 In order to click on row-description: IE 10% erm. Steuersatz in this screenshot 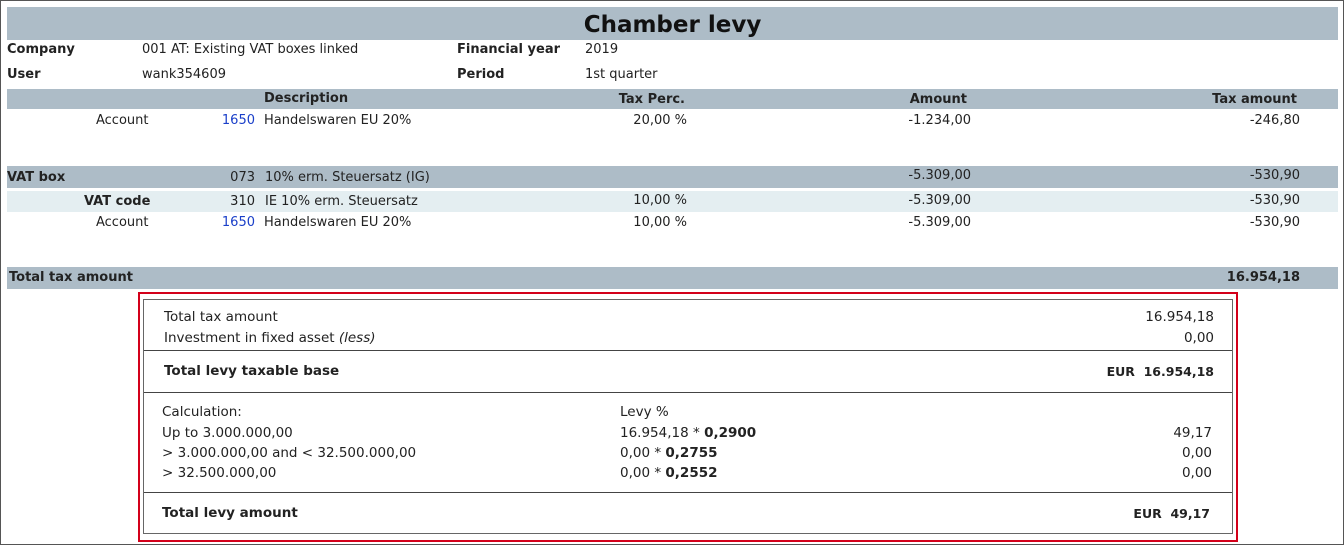, I will do `click(341, 201)`.